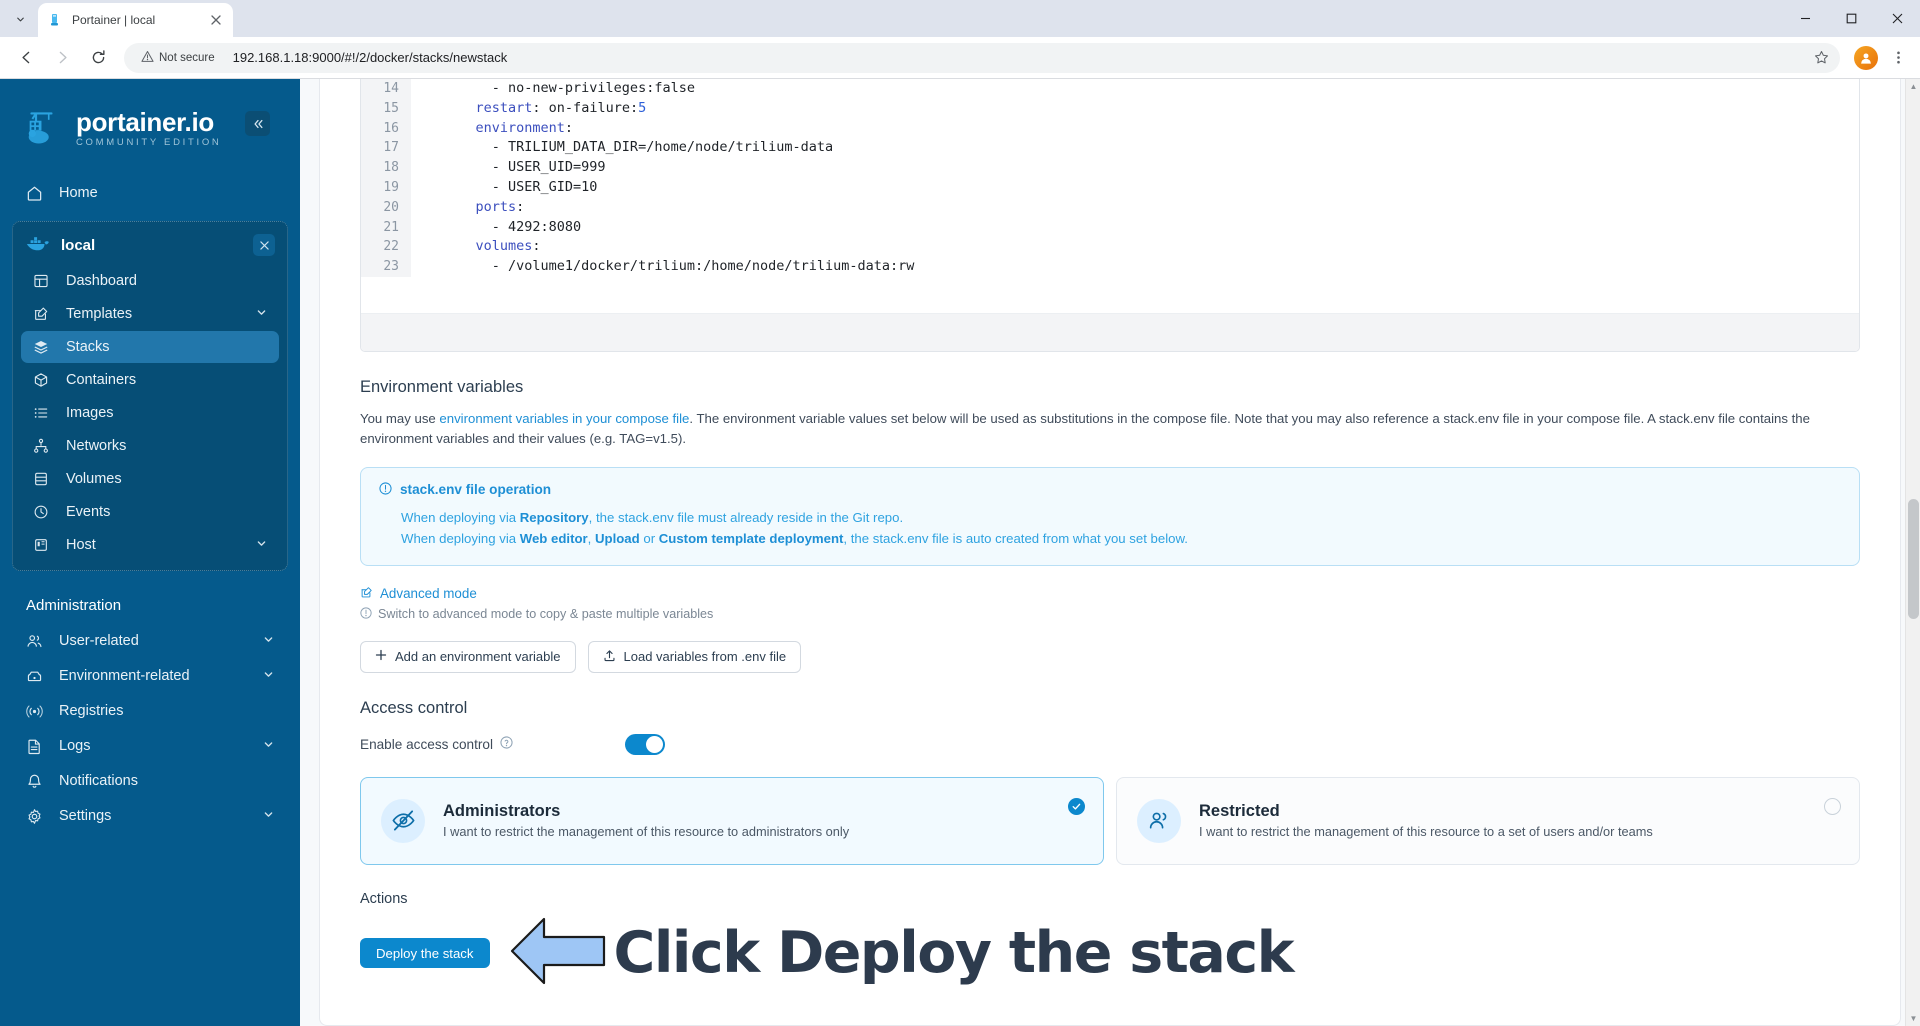 The width and height of the screenshot is (1920, 1026). Describe the element at coordinates (1110, 331) in the screenshot. I see `editor-footer` at that location.